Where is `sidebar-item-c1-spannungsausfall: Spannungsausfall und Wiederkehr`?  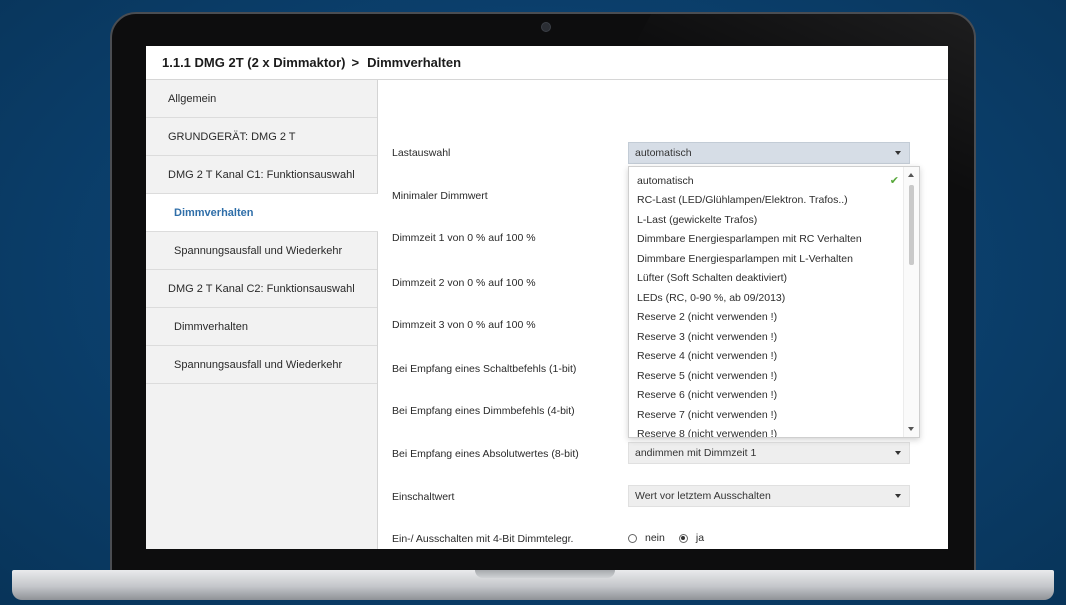 sidebar-item-c1-spannungsausfall: Spannungsausfall und Wiederkehr is located at coordinates (261, 251).